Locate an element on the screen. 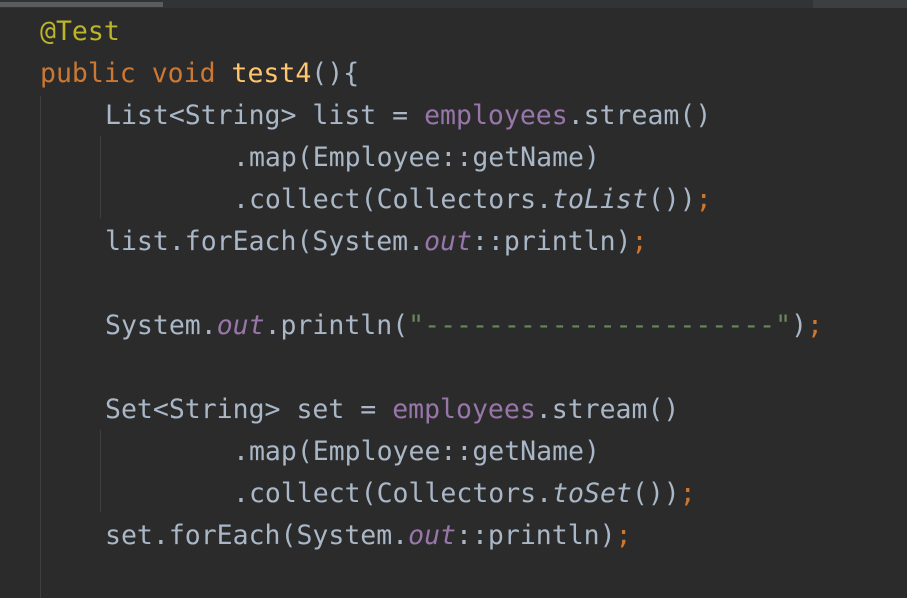  code-token-string: "----------------------" is located at coordinates (600, 325).